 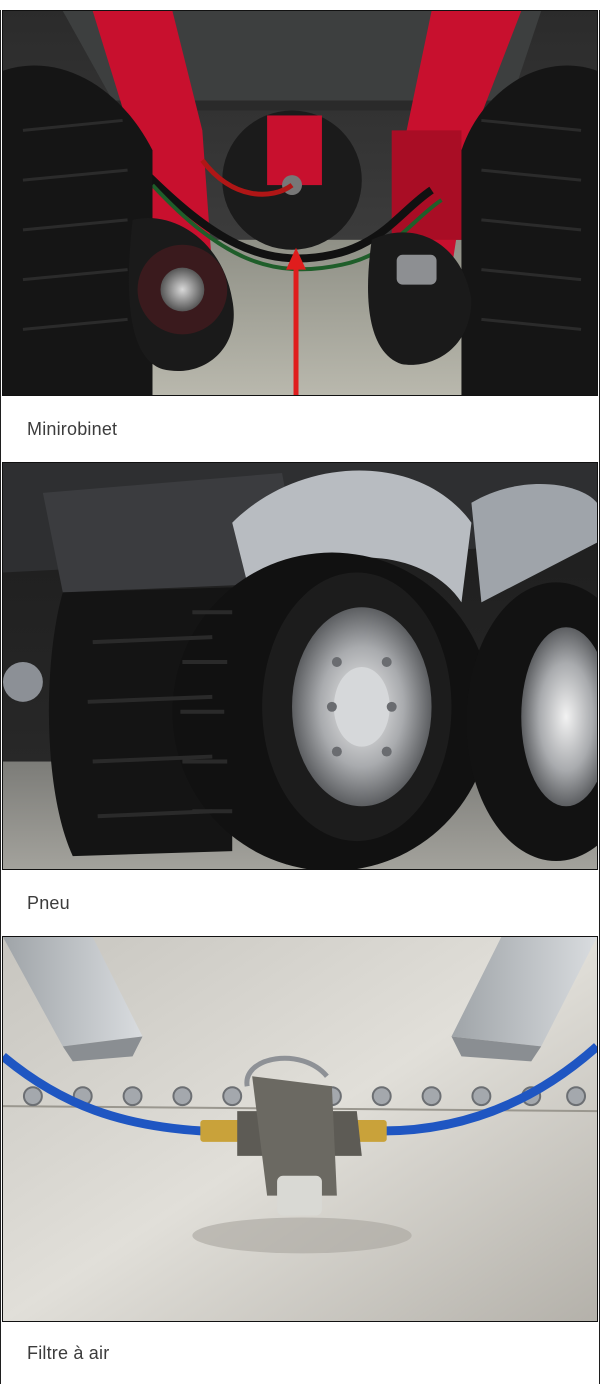 What do you see at coordinates (72, 428) in the screenshot?
I see `caption-minirobinet: Minirobinet` at bounding box center [72, 428].